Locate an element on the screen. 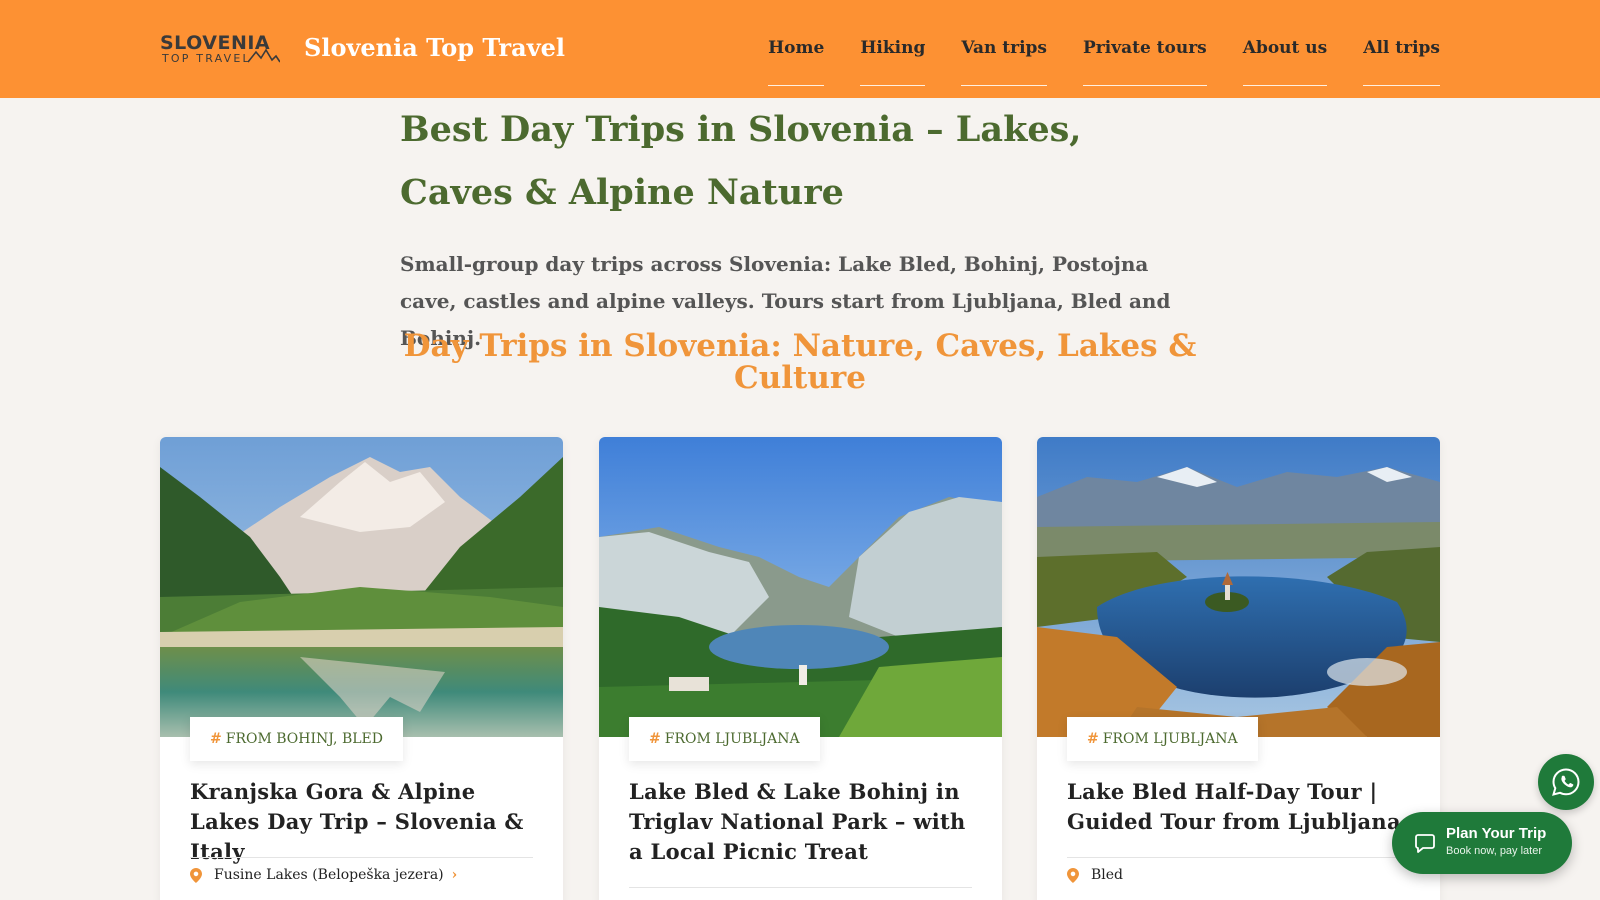  lake-bled-island-image is located at coordinates (1238, 587).